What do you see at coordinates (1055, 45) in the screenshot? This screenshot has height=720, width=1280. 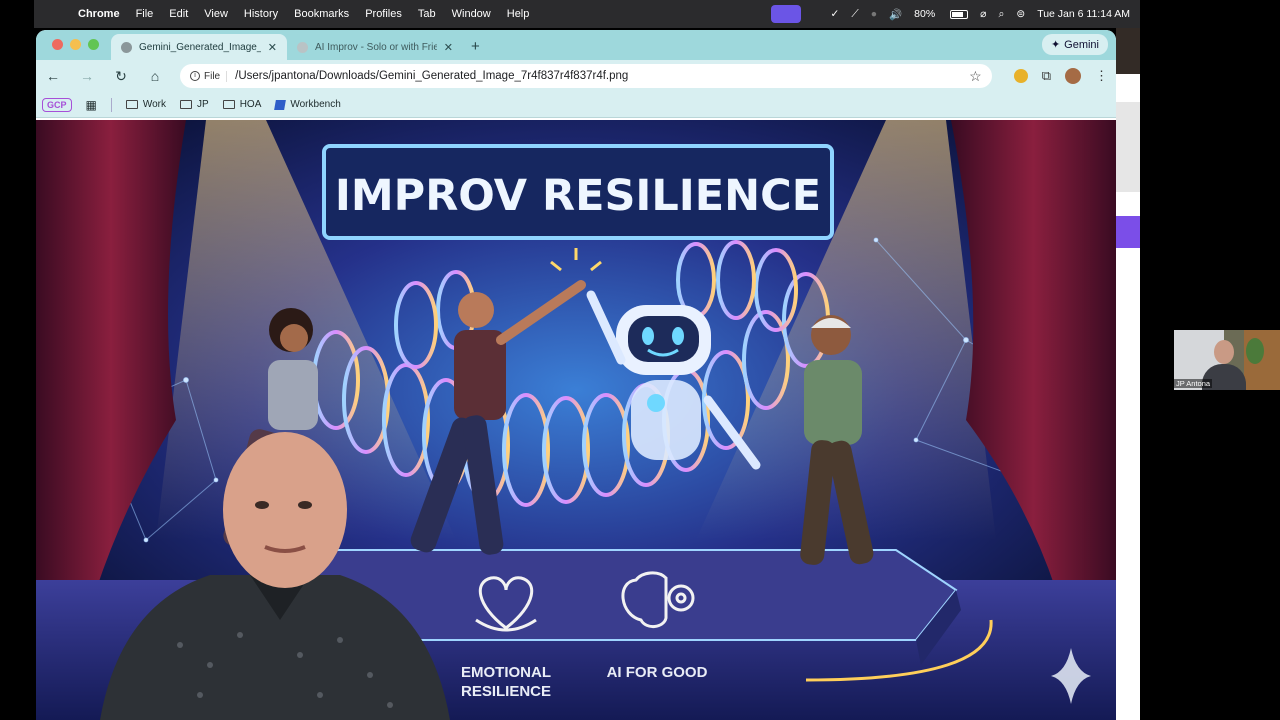 I see `sparkle-icon: ✦` at bounding box center [1055, 45].